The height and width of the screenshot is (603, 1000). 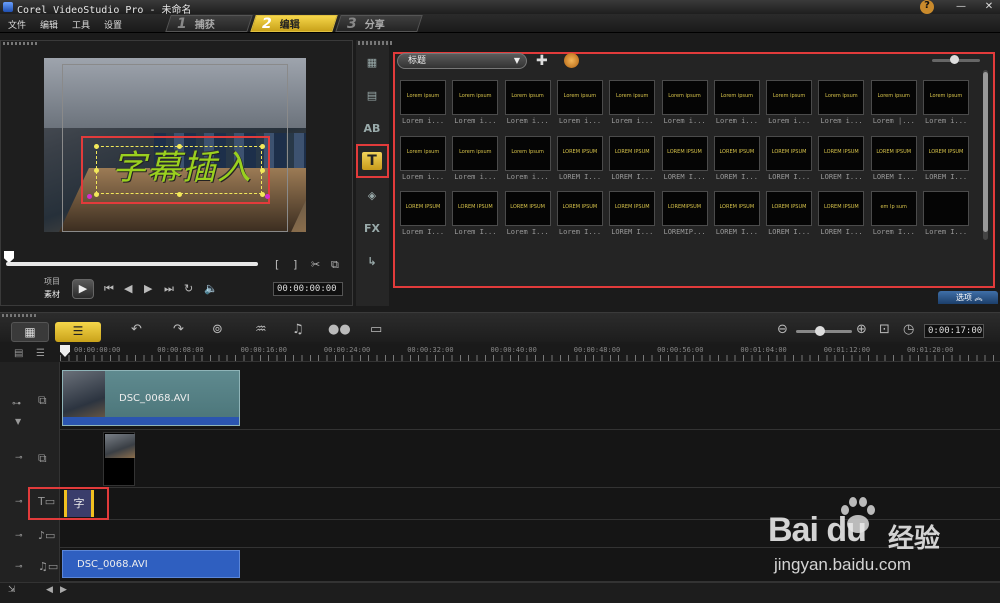 I want to click on instant-project-icon: ▤, so click(x=372, y=95).